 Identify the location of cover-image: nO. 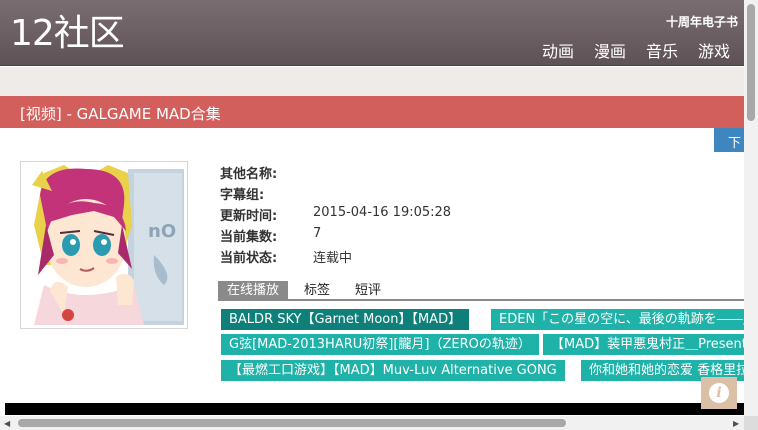
(104, 245).